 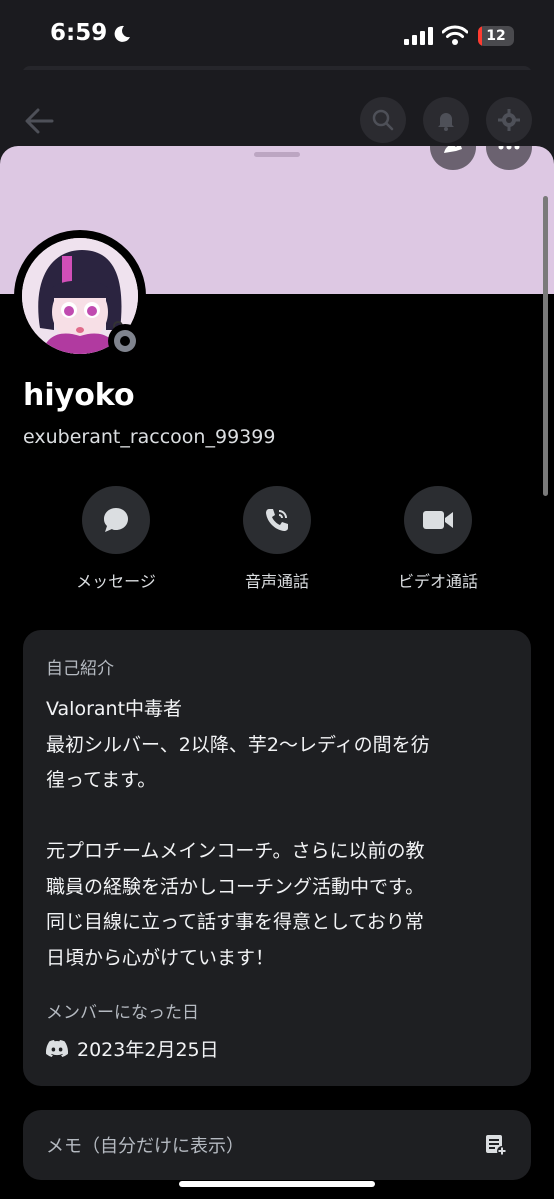 I want to click on search-button, so click(x=383, y=120).